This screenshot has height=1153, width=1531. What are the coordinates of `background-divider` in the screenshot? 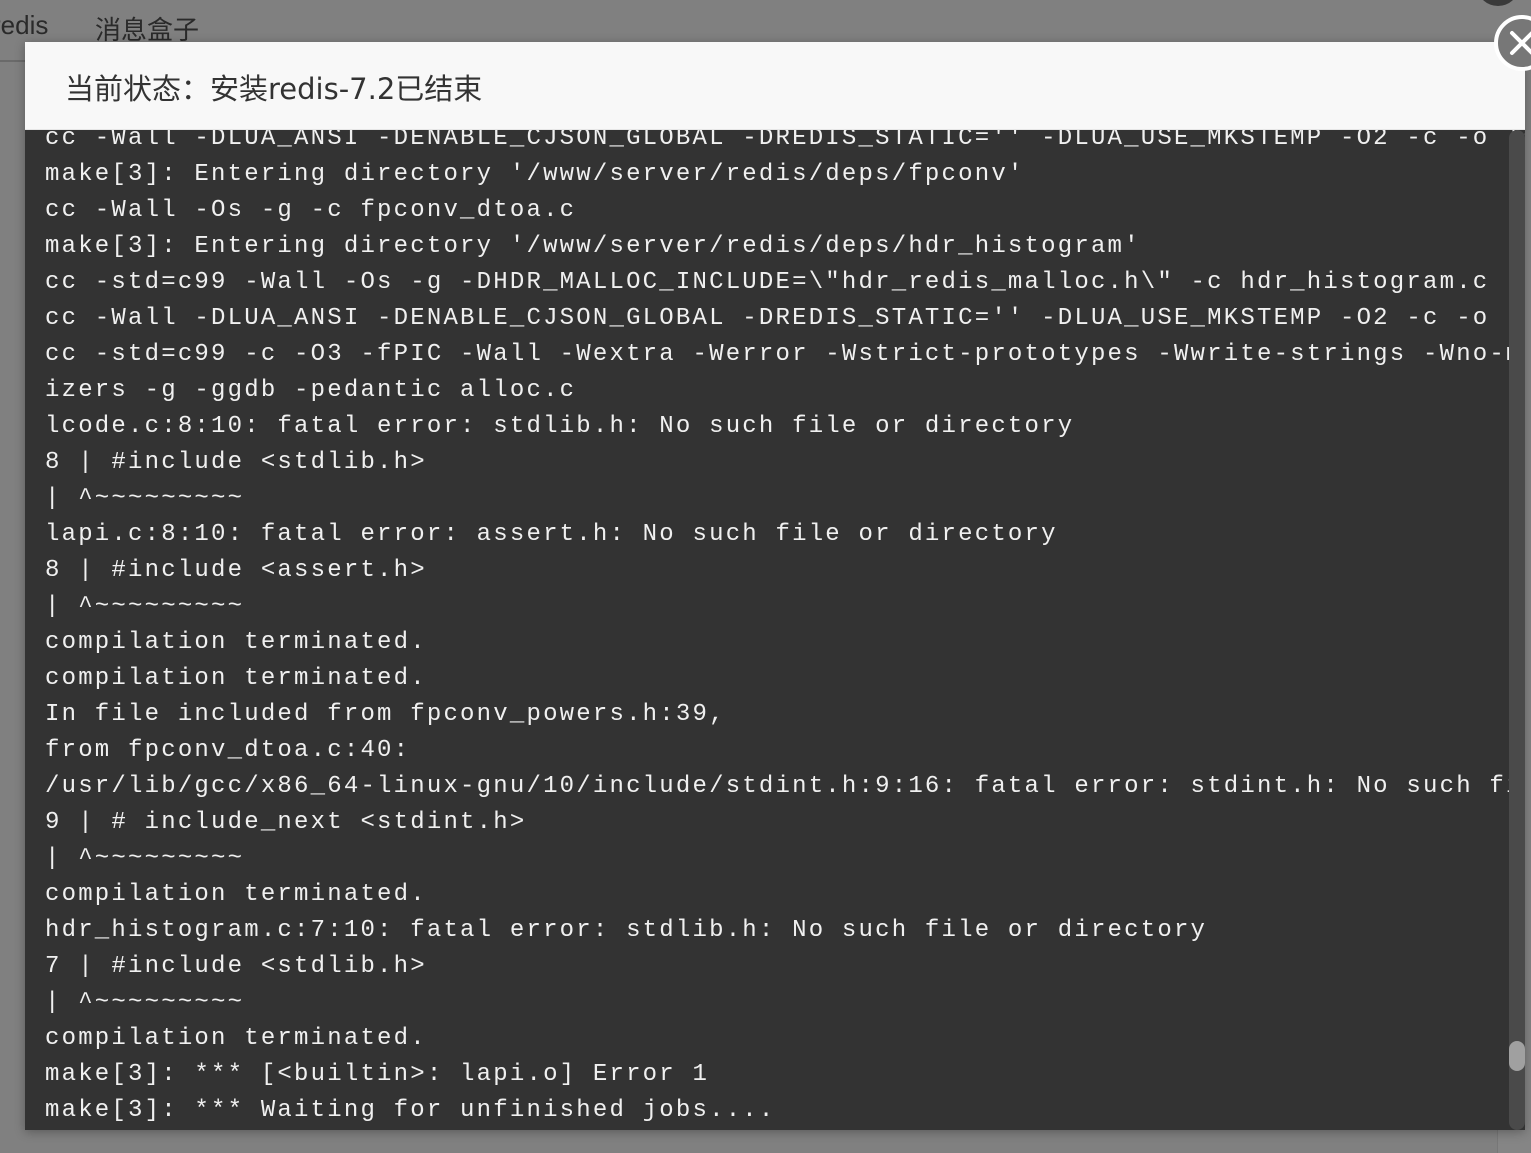 It's located at (12, 61).